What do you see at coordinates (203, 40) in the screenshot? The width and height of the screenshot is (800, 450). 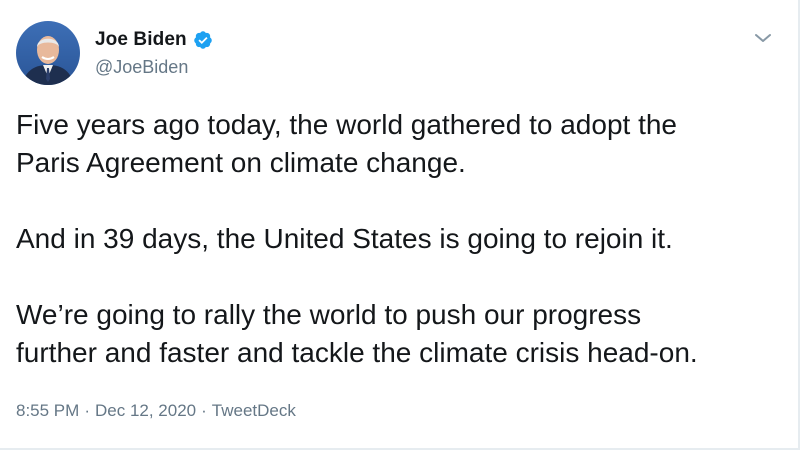 I see `verified-badge-icon` at bounding box center [203, 40].